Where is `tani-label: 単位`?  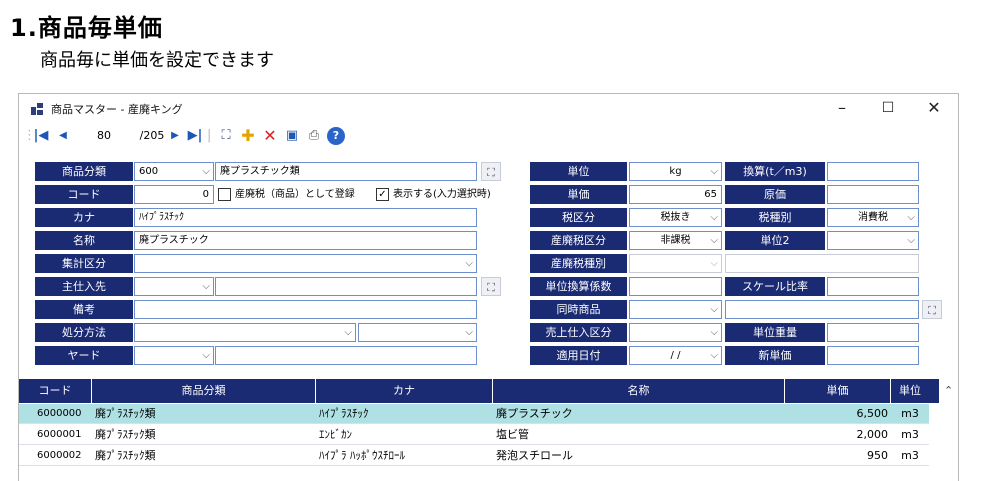
tani-label: 単位 is located at coordinates (578, 171).